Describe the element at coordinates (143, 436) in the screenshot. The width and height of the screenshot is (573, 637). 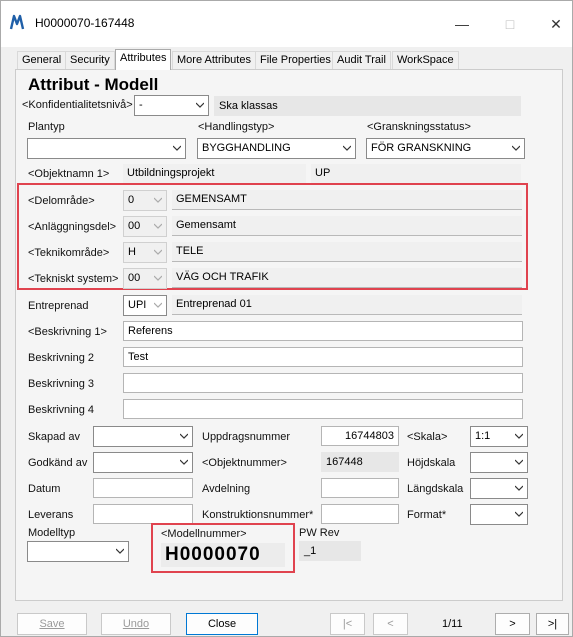
I see `skapad-av-select` at that location.